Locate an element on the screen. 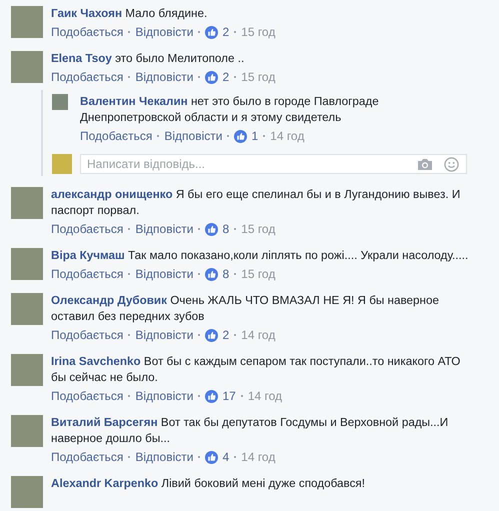 This screenshot has height=511, width=499. comment-text: Олександр Дубовик Очень ЖАЛЬ ЧТО ВМАЗАЛ НЕ Я! Я бы наверное оставил без передних зубов is located at coordinates (245, 309).